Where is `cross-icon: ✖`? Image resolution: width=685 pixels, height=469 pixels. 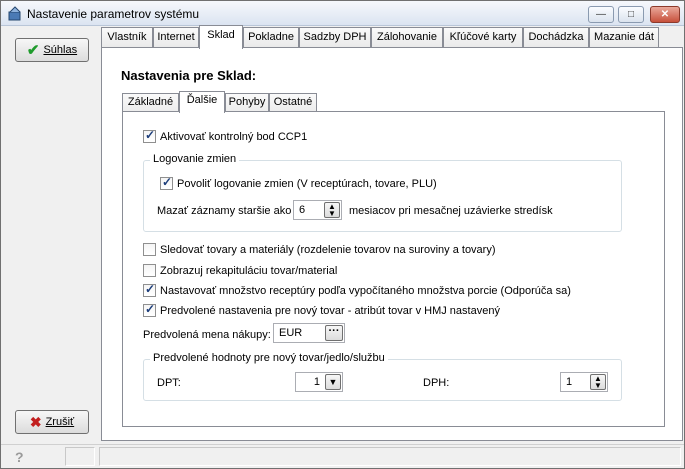
cross-icon: ✖ is located at coordinates (35, 421).